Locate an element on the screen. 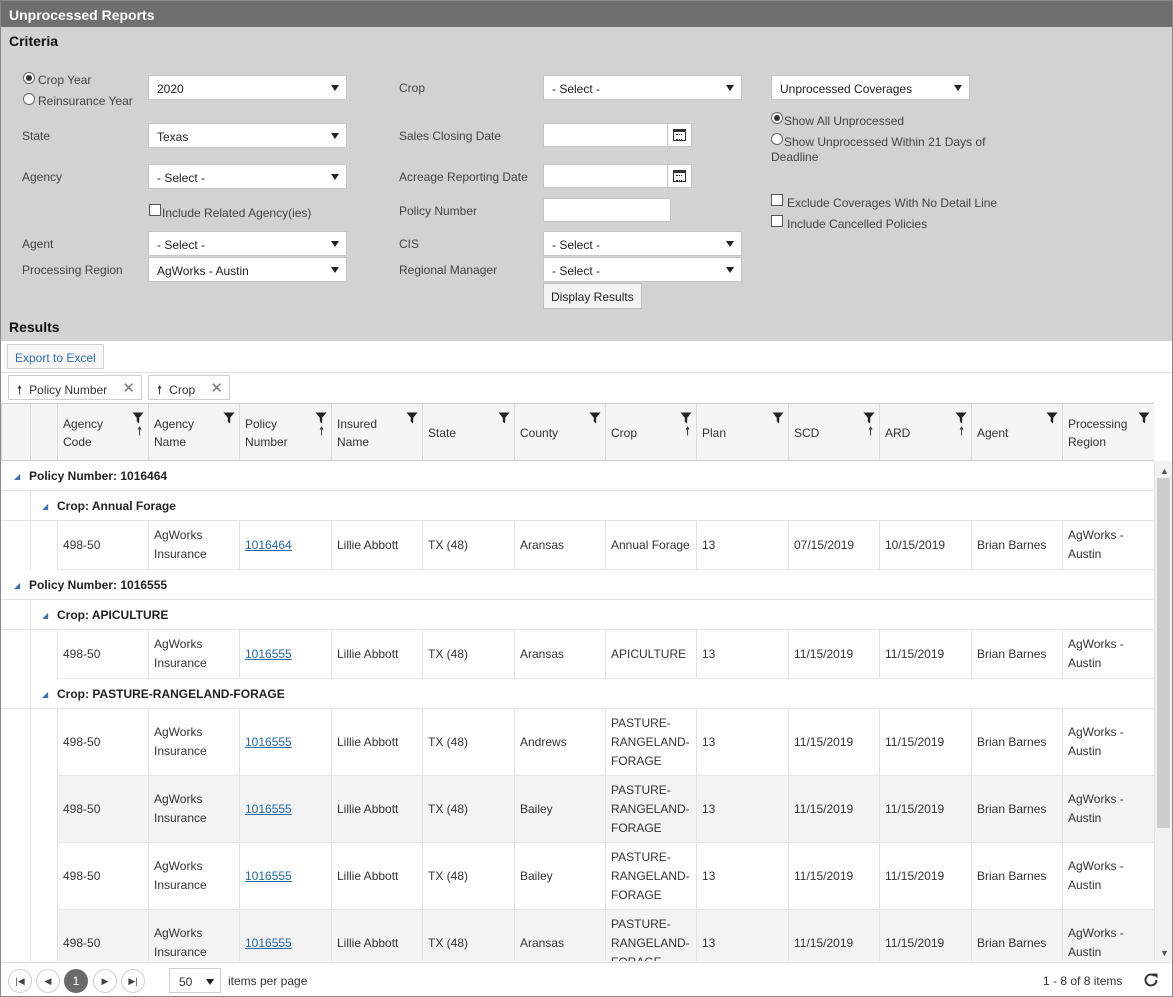 The height and width of the screenshot is (997, 1173). column-header-label: Plan is located at coordinates (714, 432).